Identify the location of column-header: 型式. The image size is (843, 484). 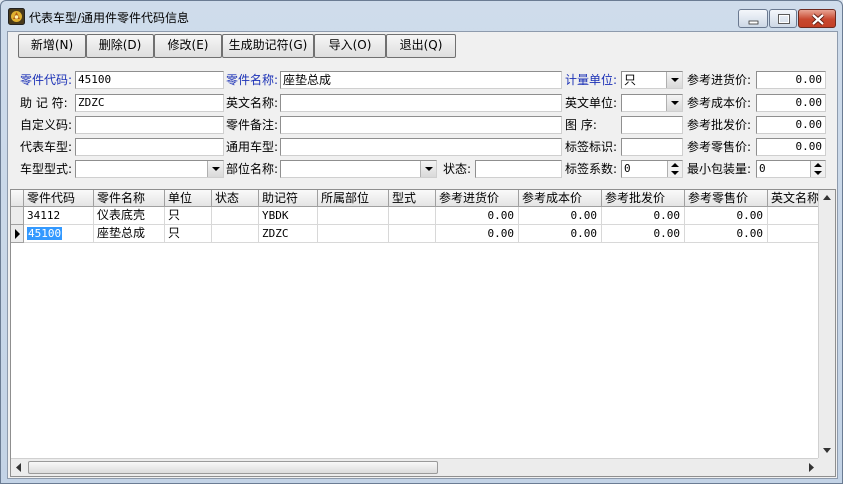
(412, 198).